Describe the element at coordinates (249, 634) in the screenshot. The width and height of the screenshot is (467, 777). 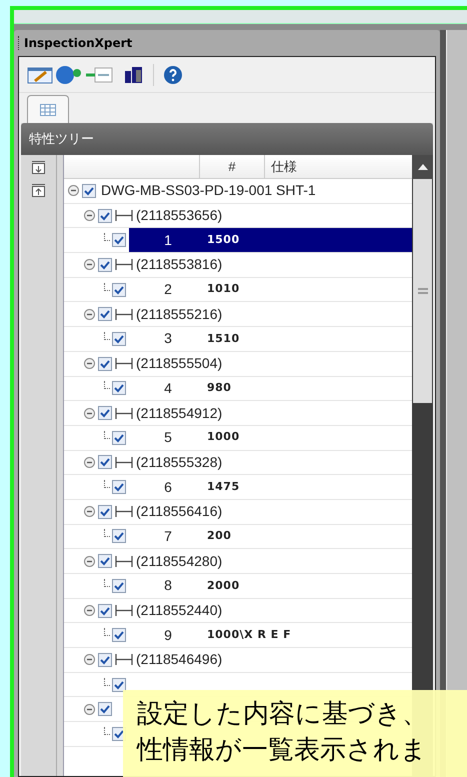
I see `spec-cell-text: 1000\X R E F` at that location.